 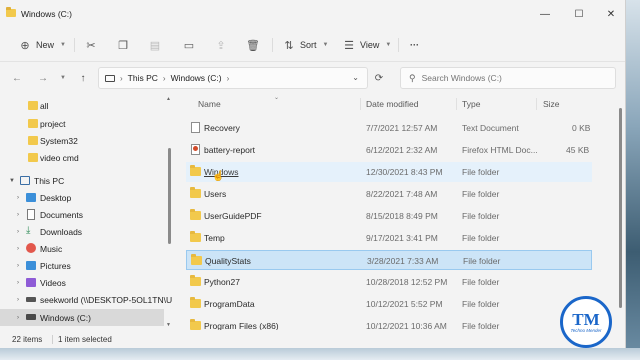 What do you see at coordinates (168, 325) in the screenshot?
I see `sidebar-scroll-down-icon: ▼` at bounding box center [168, 325].